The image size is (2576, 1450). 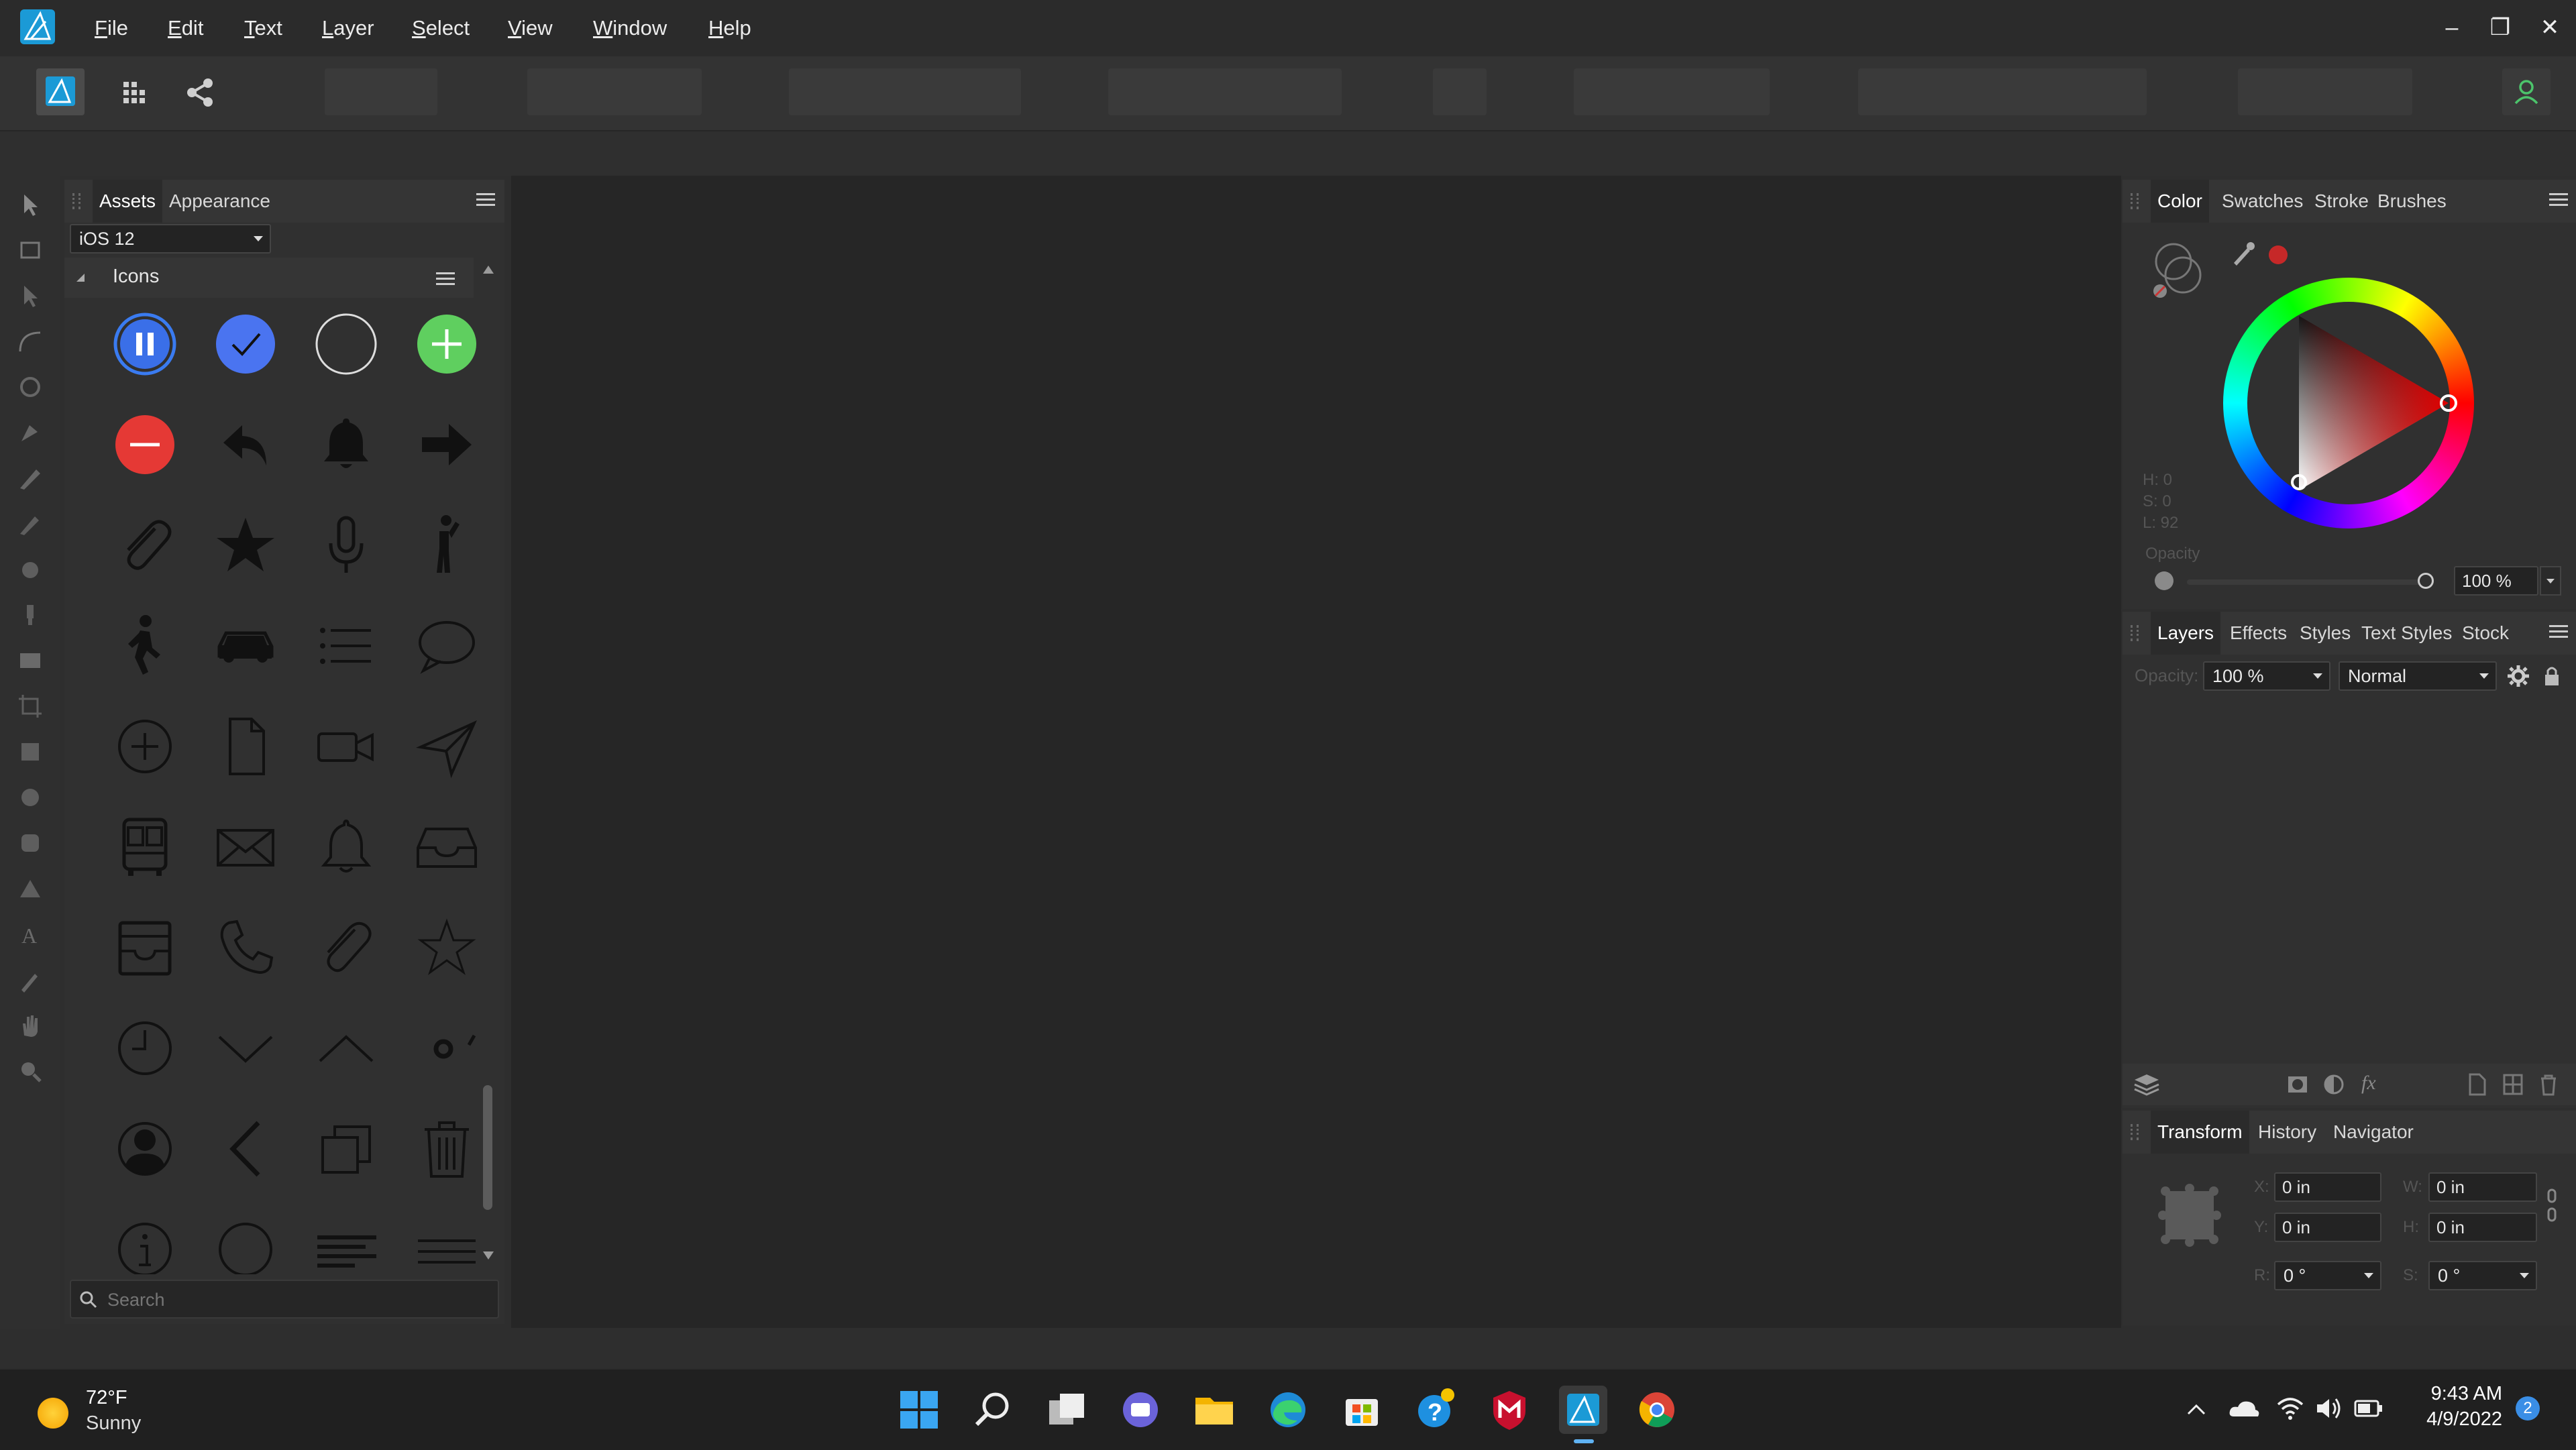 I want to click on info-circle-icon, so click(x=145, y=1243).